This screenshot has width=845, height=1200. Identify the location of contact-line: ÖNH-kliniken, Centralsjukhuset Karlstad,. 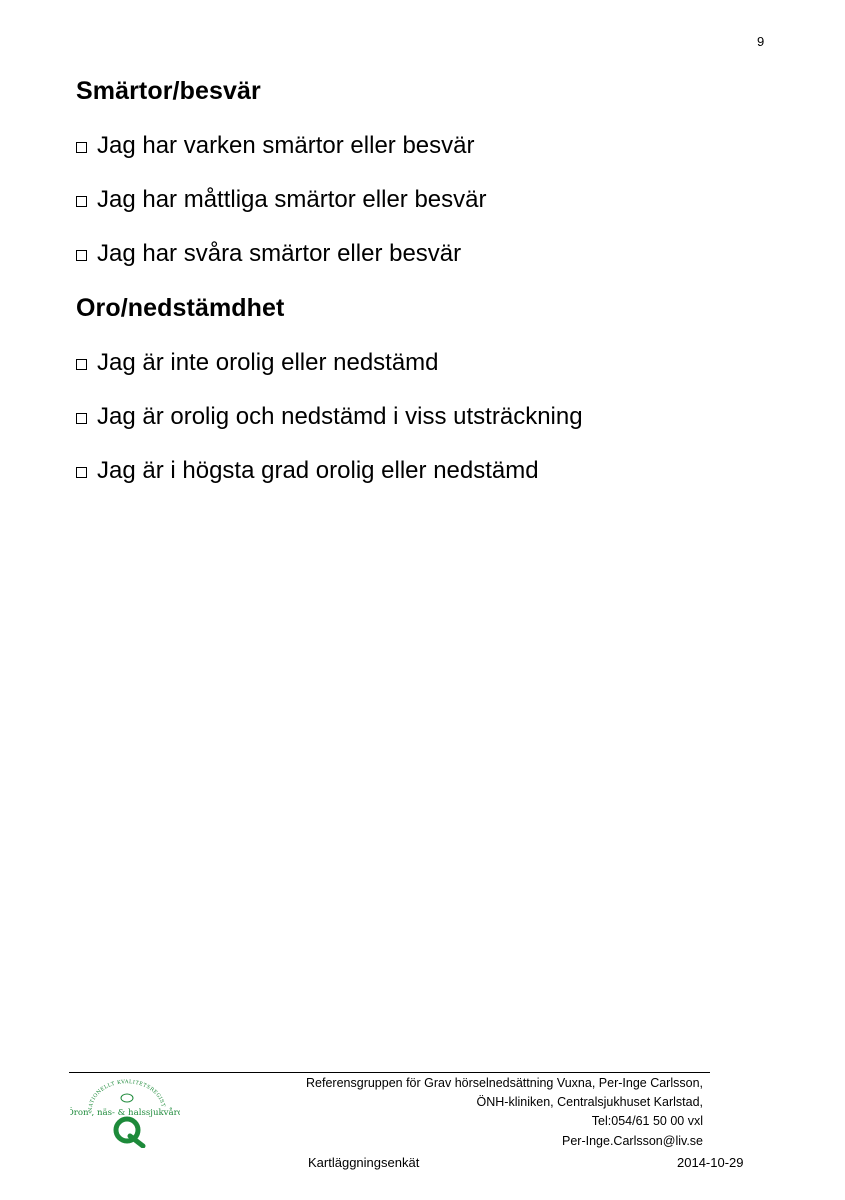
(589, 1102).